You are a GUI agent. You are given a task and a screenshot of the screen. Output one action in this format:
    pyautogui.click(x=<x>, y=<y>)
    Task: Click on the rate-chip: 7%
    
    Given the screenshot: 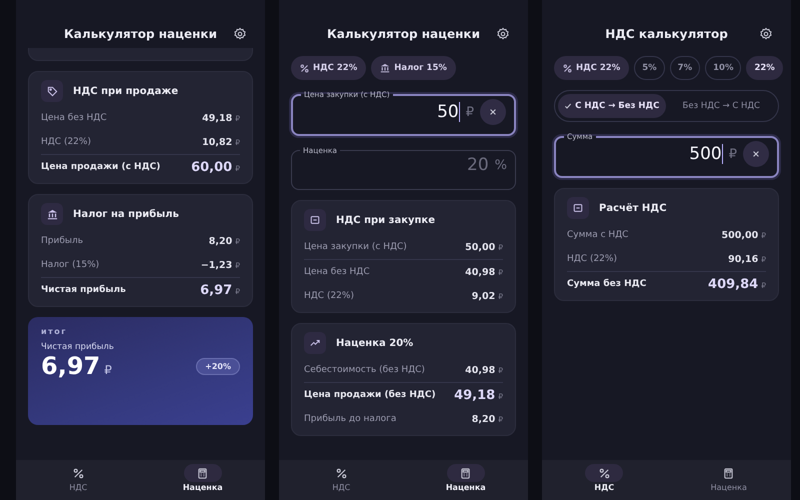 What is the action you would take?
    pyautogui.click(x=685, y=68)
    